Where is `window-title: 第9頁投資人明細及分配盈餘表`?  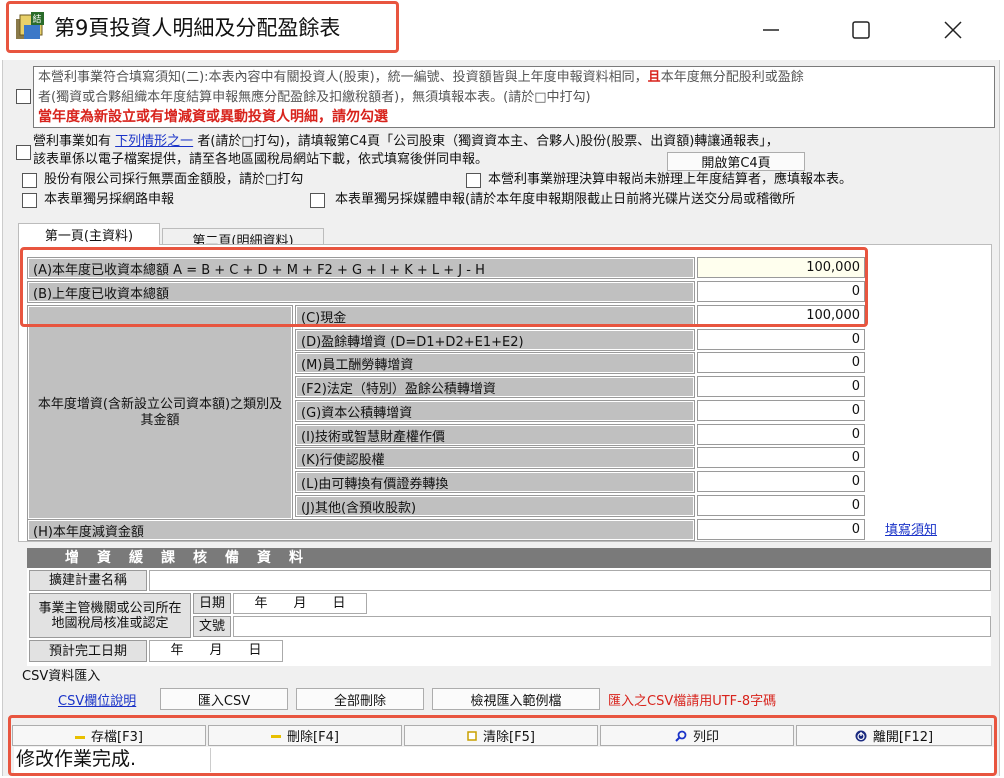
window-title: 第9頁投資人明細及分配盈餘表 is located at coordinates (197, 28).